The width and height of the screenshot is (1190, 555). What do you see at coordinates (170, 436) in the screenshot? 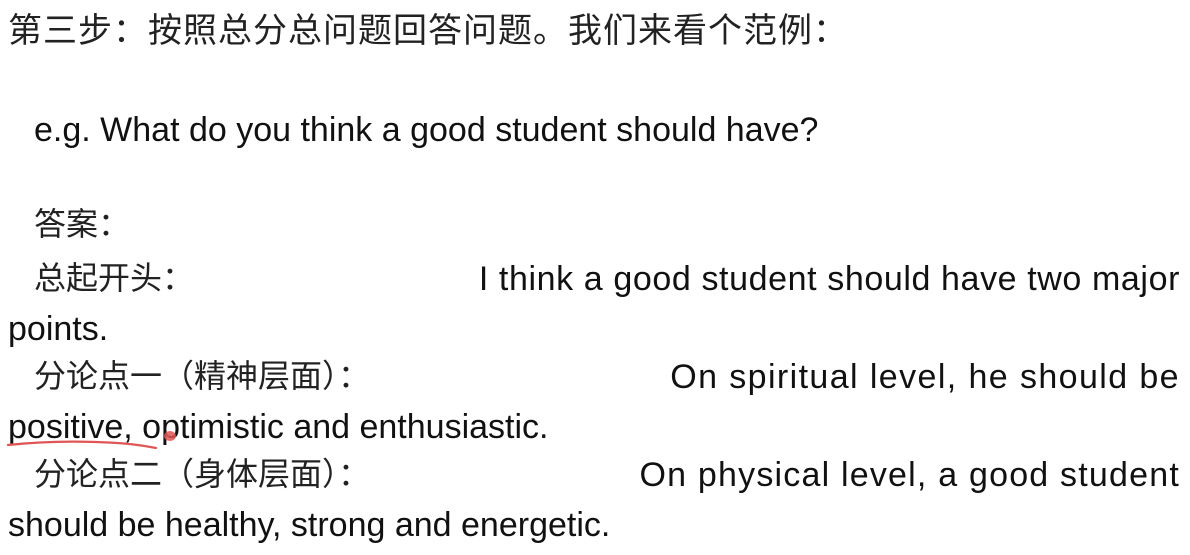
I see `red-dot-mark` at bounding box center [170, 436].